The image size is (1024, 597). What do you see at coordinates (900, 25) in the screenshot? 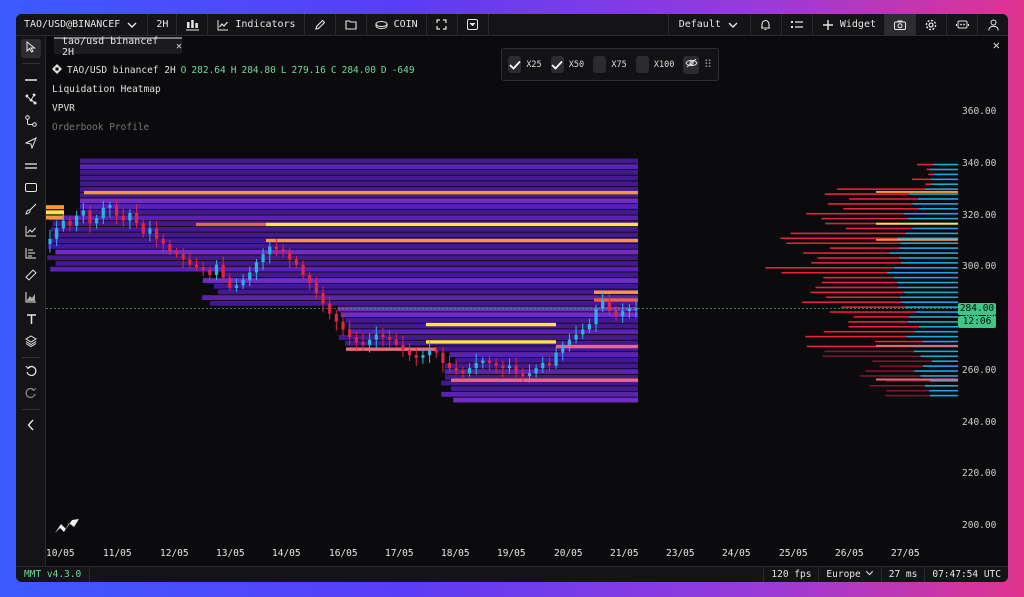
I see `screenshot-button` at bounding box center [900, 25].